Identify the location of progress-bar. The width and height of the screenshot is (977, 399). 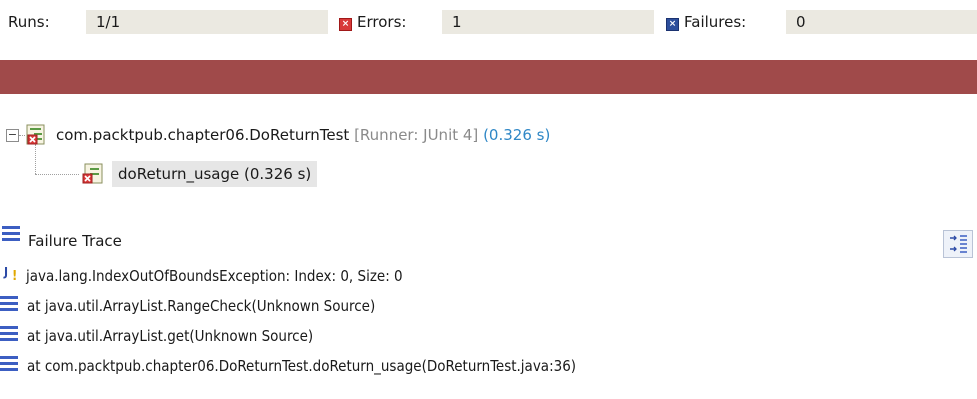
(488, 77).